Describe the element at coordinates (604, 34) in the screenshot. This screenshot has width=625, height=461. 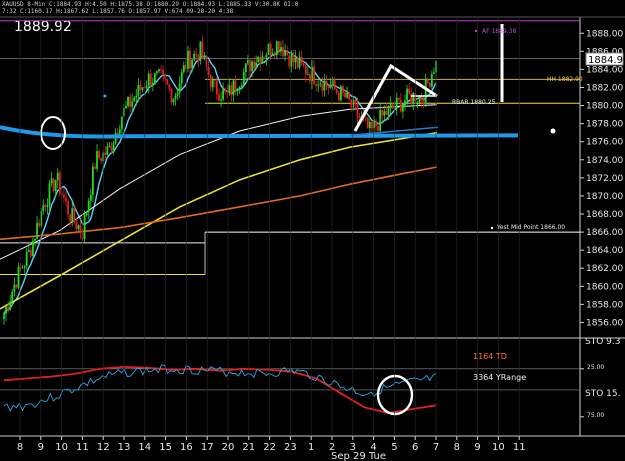
I see `y-tick-label: 1888.00` at that location.